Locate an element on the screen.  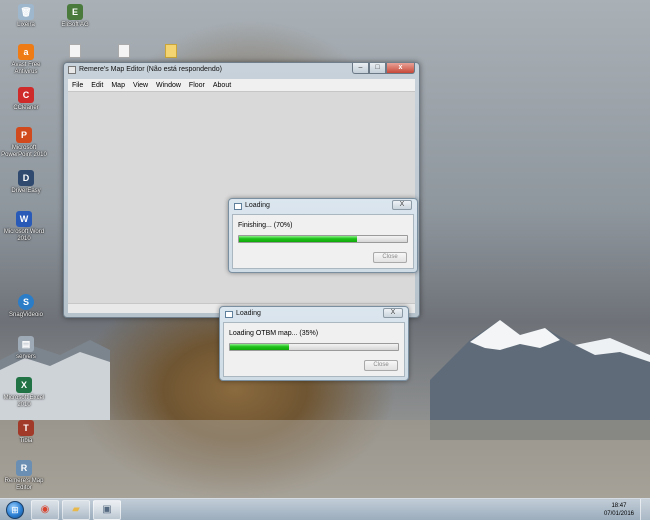
menu-window: Window is located at coordinates (168, 85).